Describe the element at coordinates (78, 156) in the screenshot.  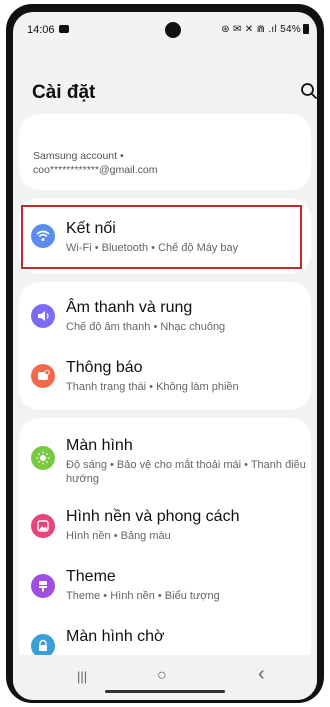
I see `account-label: Samsung account •` at that location.